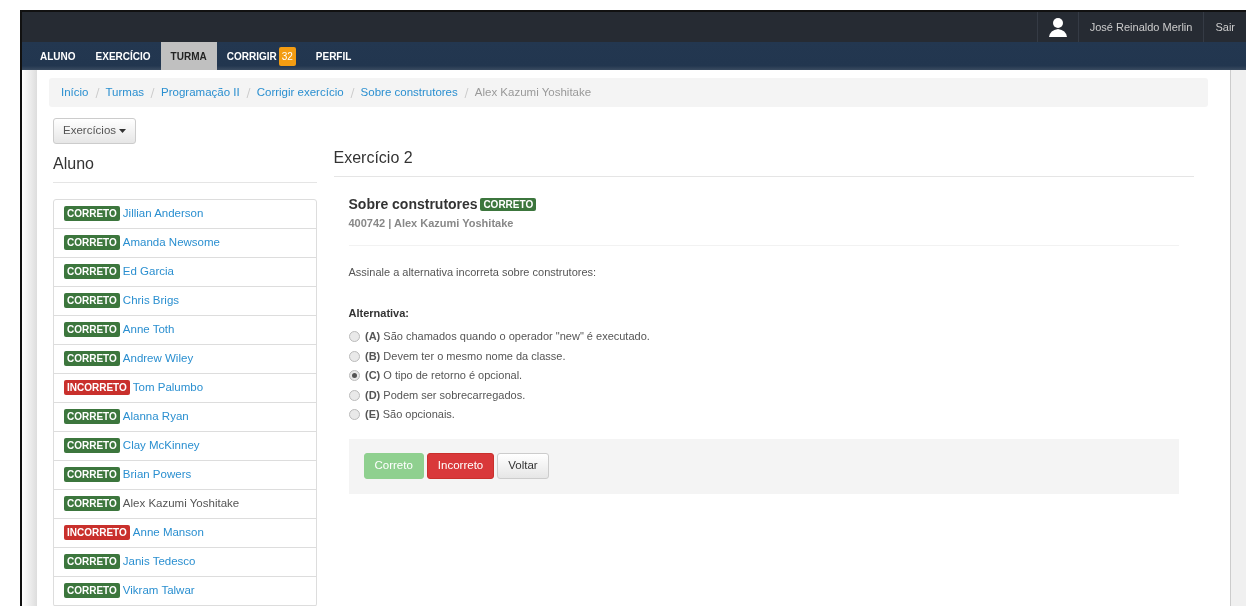 This screenshot has width=1250, height=606. Describe the element at coordinates (1238, 338) in the screenshot. I see `scrollbar` at that location.